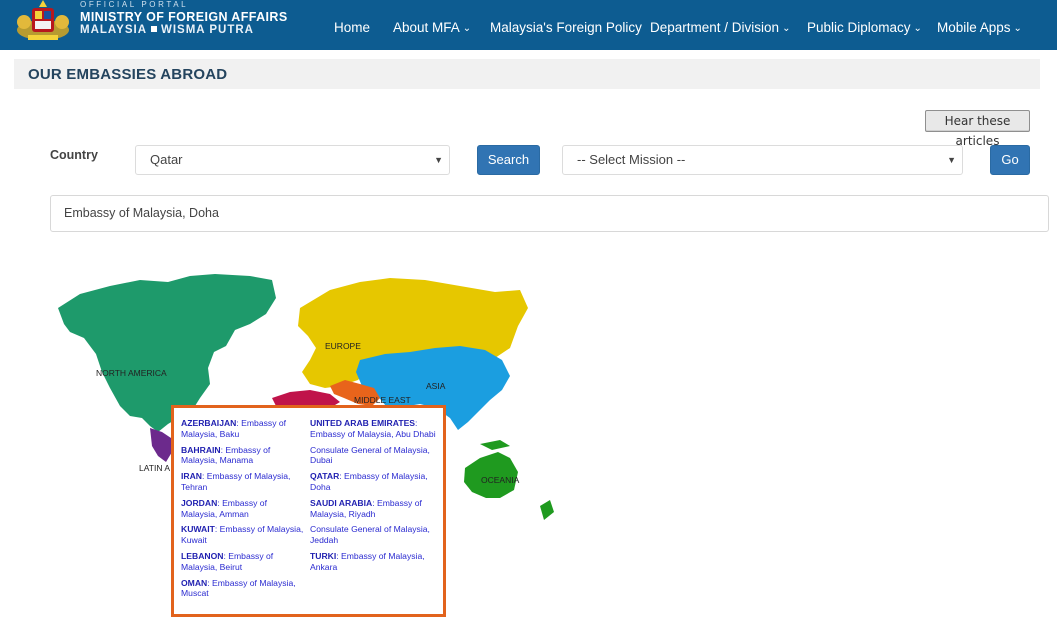 This screenshot has width=1057, height=635. What do you see at coordinates (209, 423) in the screenshot?
I see `popup-country: AZERBAIJAN` at bounding box center [209, 423].